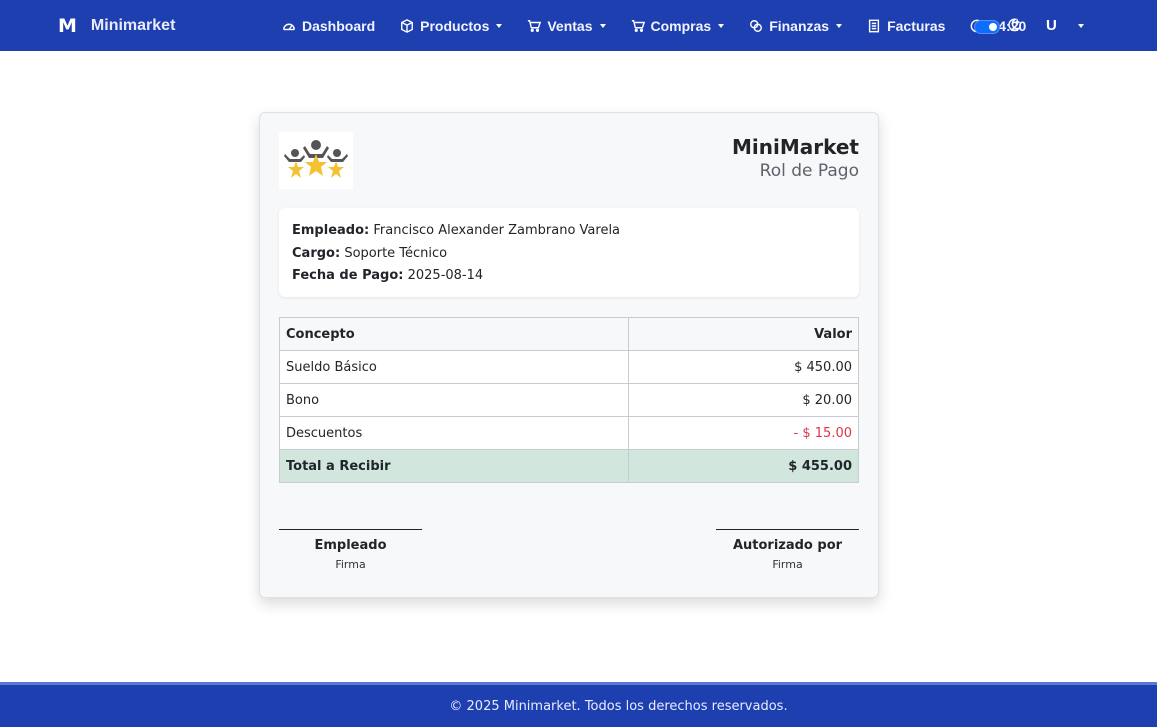  Describe the element at coordinates (350, 545) in the screenshot. I see `signature-role: Empleado` at that location.